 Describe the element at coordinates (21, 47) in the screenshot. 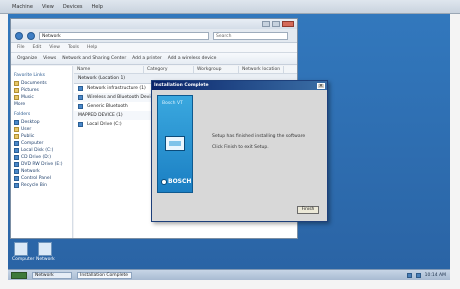

I see `menu-file: File` at that location.